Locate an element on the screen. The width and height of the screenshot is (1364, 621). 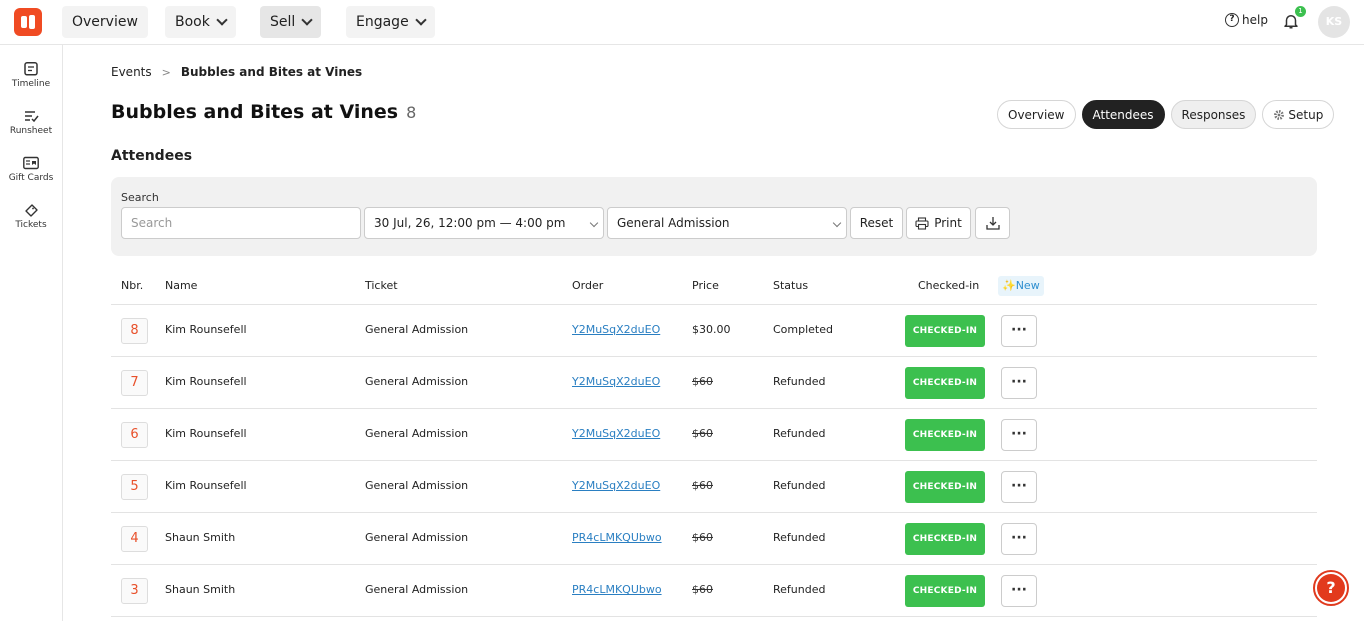
event-title: Bubbles and Bites at Vines is located at coordinates (255, 112).